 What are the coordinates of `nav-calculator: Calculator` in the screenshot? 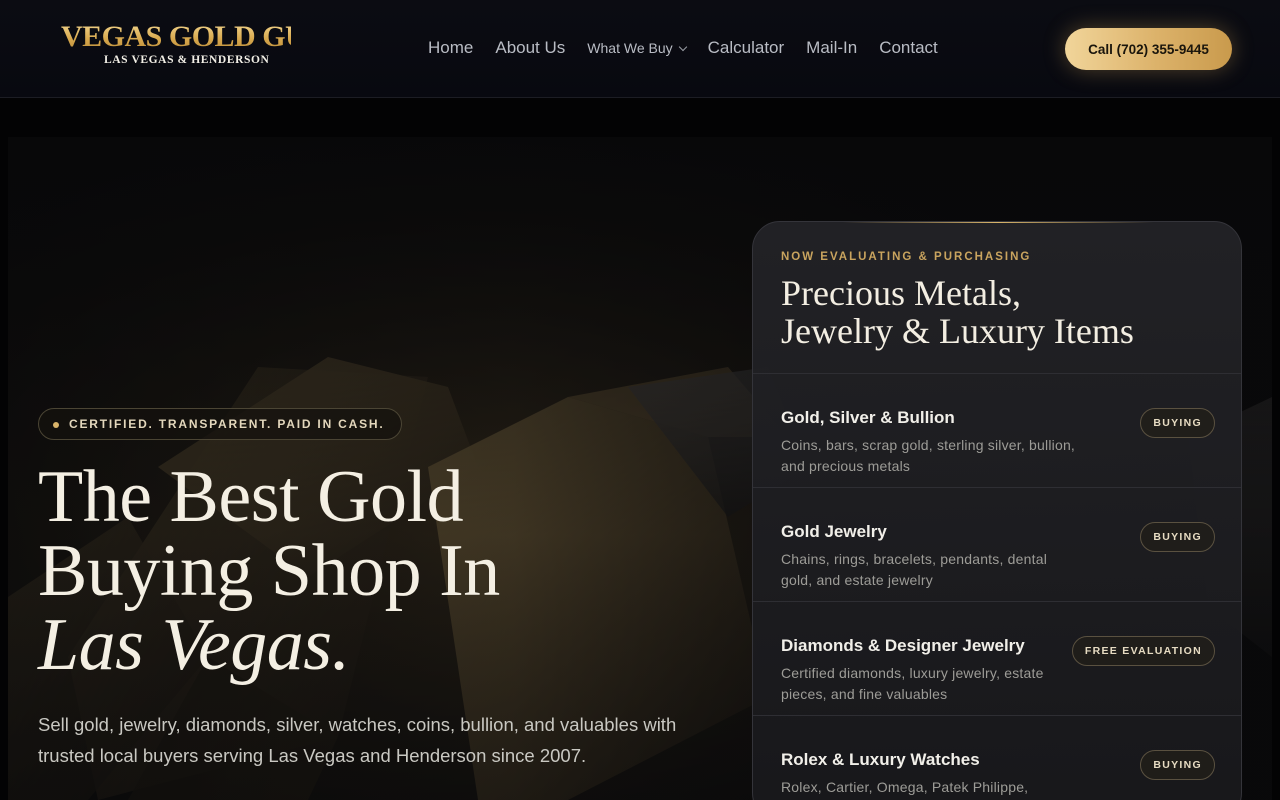 It's located at (746, 48).